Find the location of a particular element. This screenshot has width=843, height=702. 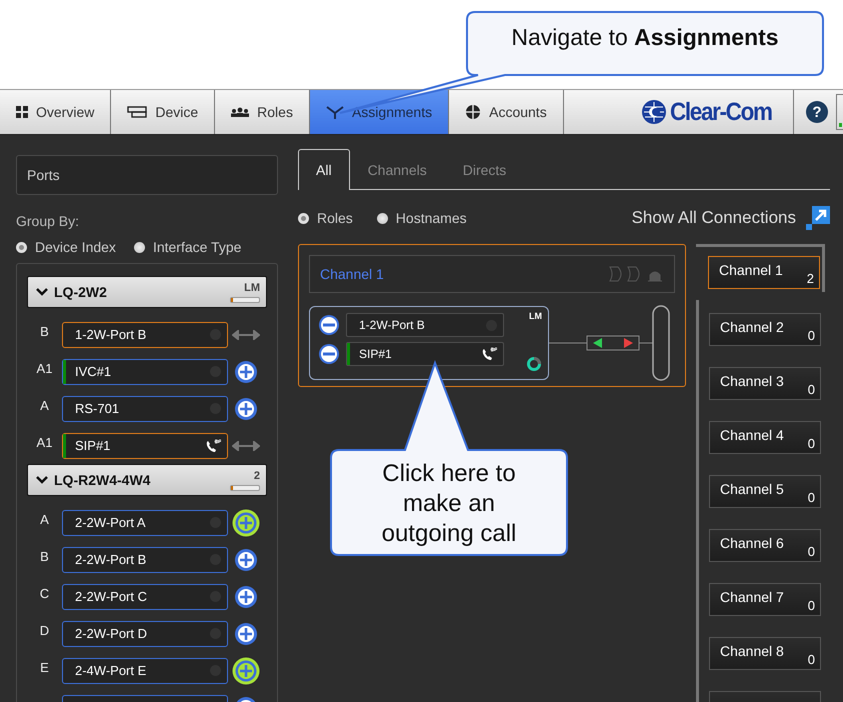

channel-item: Channel 4 0 is located at coordinates (765, 437).